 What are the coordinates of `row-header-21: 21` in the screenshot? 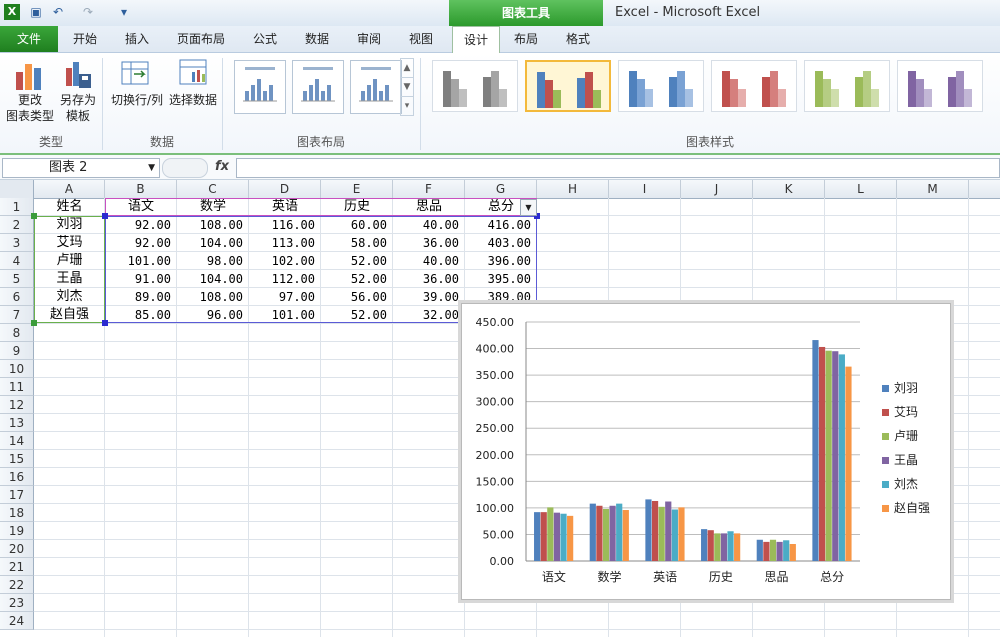 It's located at (17, 567).